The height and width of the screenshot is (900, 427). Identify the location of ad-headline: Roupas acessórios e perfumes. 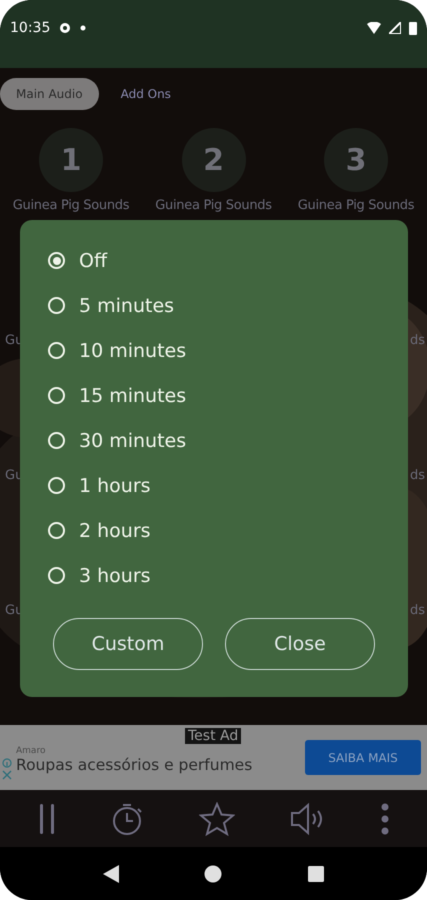
(135, 765).